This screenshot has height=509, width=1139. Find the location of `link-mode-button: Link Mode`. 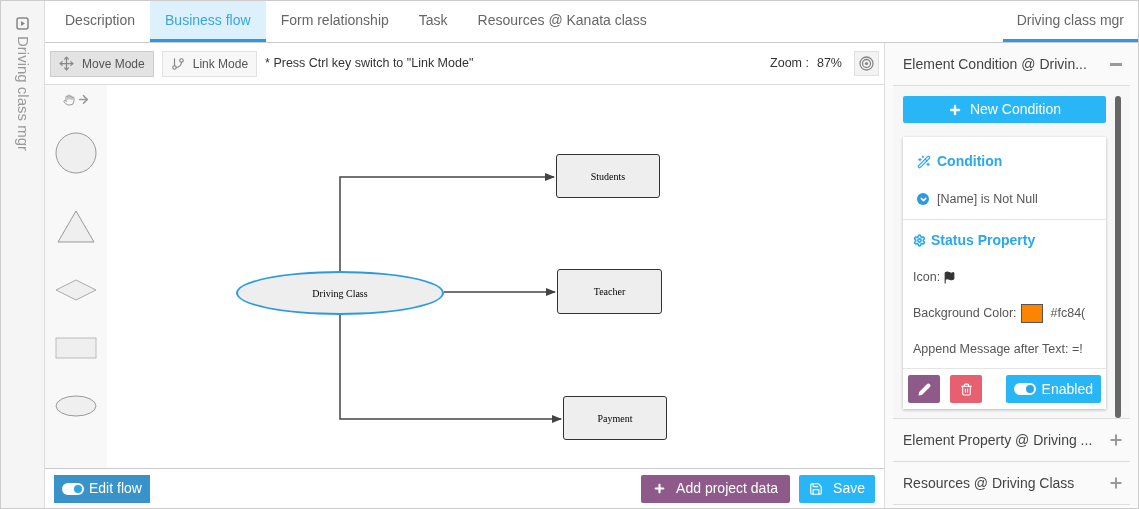

link-mode-button: Link Mode is located at coordinates (209, 63).